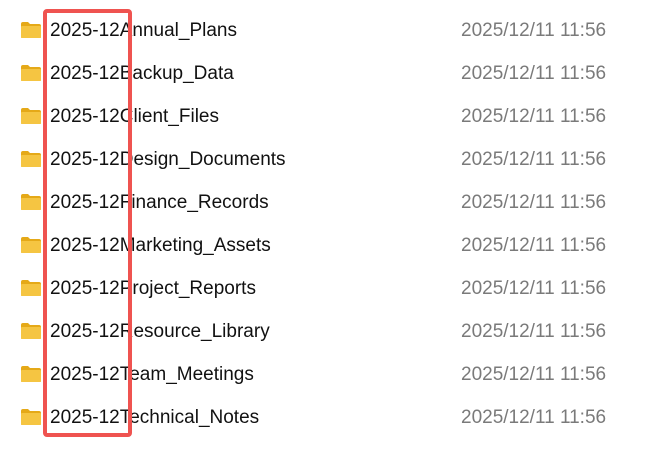  What do you see at coordinates (330, 202) in the screenshot?
I see `file-row-finance-records: 2025-12Finance_Records 2025/12/11 11:56` at bounding box center [330, 202].